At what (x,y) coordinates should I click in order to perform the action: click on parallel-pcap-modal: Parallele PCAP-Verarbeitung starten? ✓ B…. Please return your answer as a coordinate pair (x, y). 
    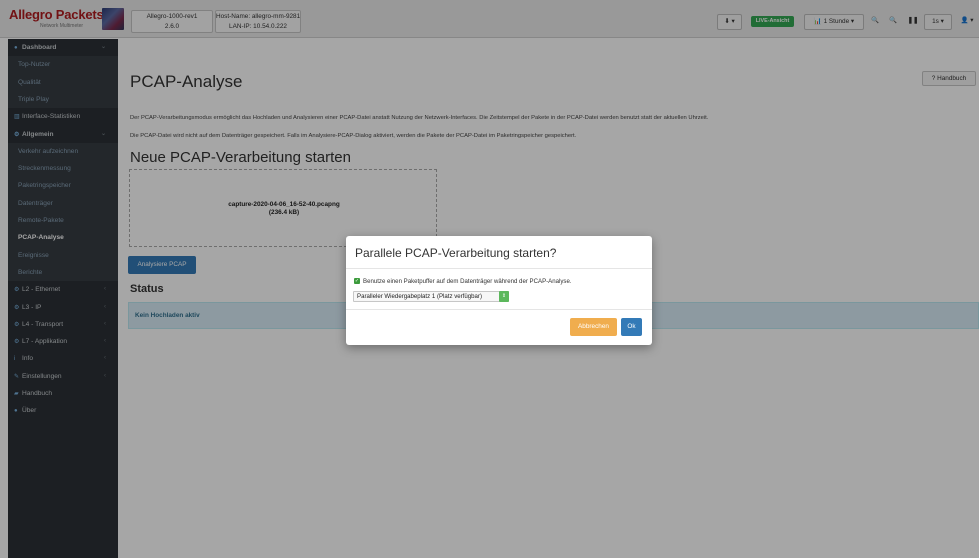
    Looking at the image, I should click on (499, 290).